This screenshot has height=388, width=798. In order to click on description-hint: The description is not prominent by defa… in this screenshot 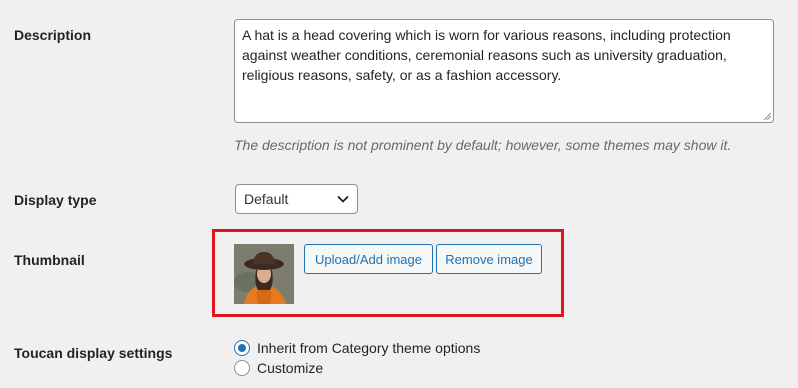, I will do `click(483, 145)`.